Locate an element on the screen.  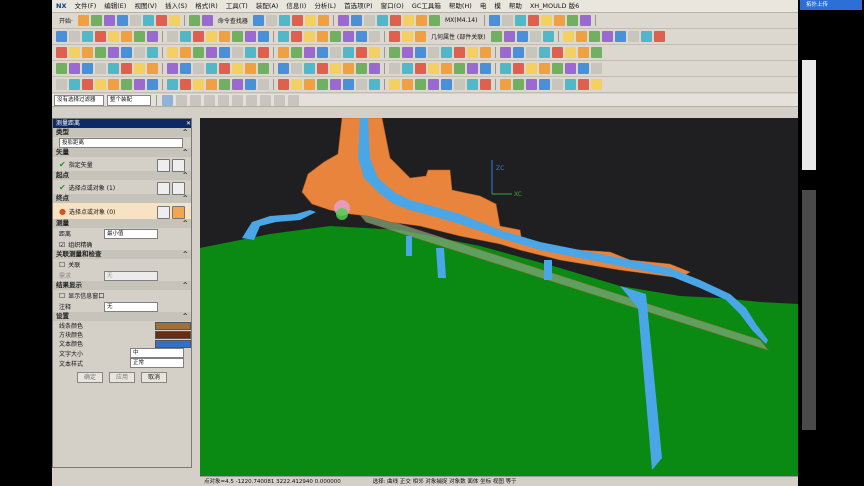
apply-button: 应用 is located at coordinates (122, 377).